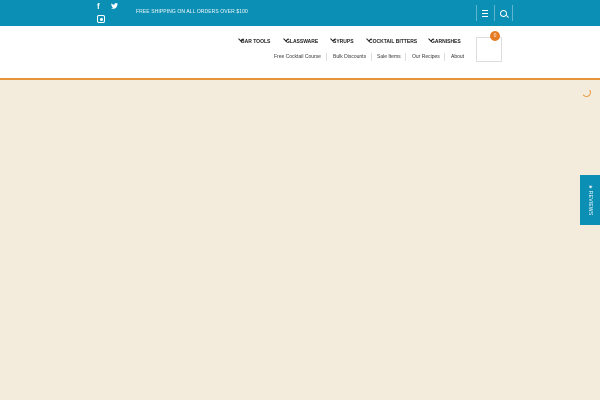 This screenshot has width=600, height=400. I want to click on nav-label: BAR TOOLS, so click(256, 42).